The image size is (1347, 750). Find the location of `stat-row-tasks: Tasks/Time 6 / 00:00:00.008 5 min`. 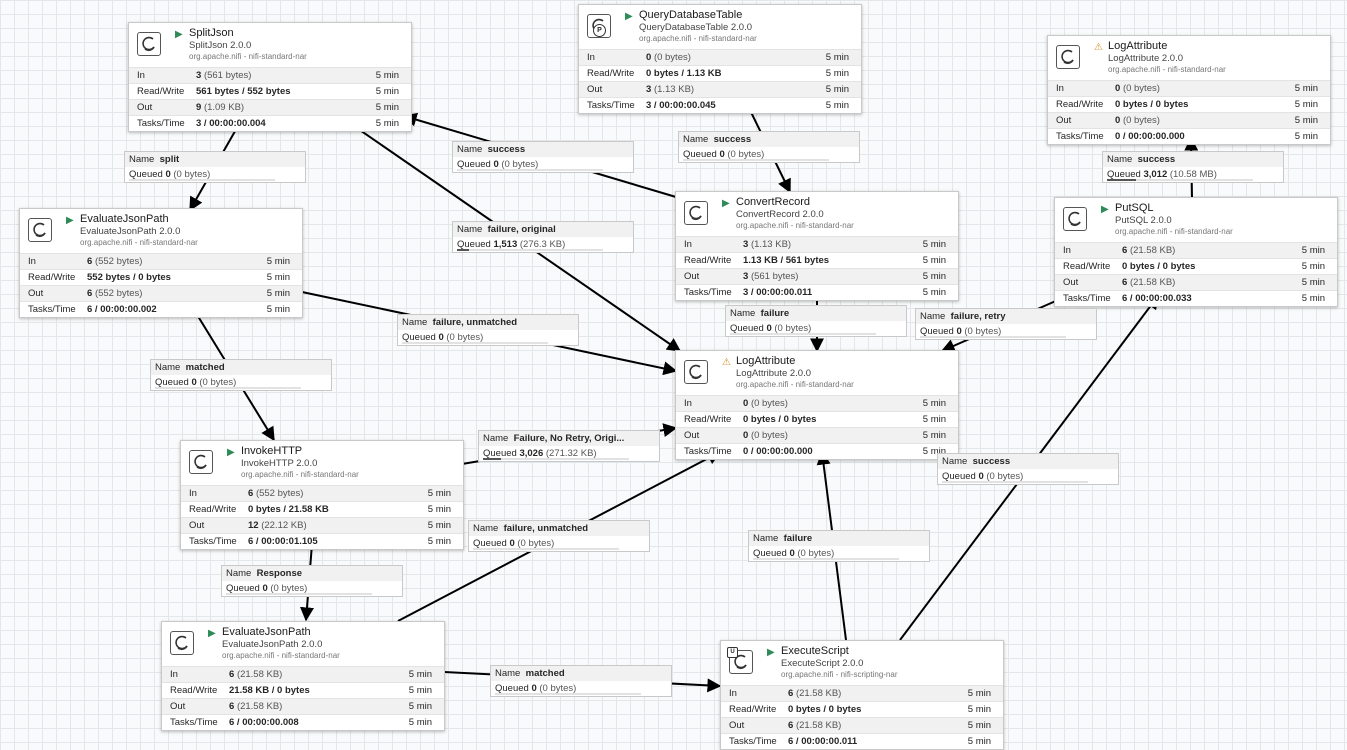

stat-row-tasks: Tasks/Time 6 / 00:00:00.008 5 min is located at coordinates (303, 722).